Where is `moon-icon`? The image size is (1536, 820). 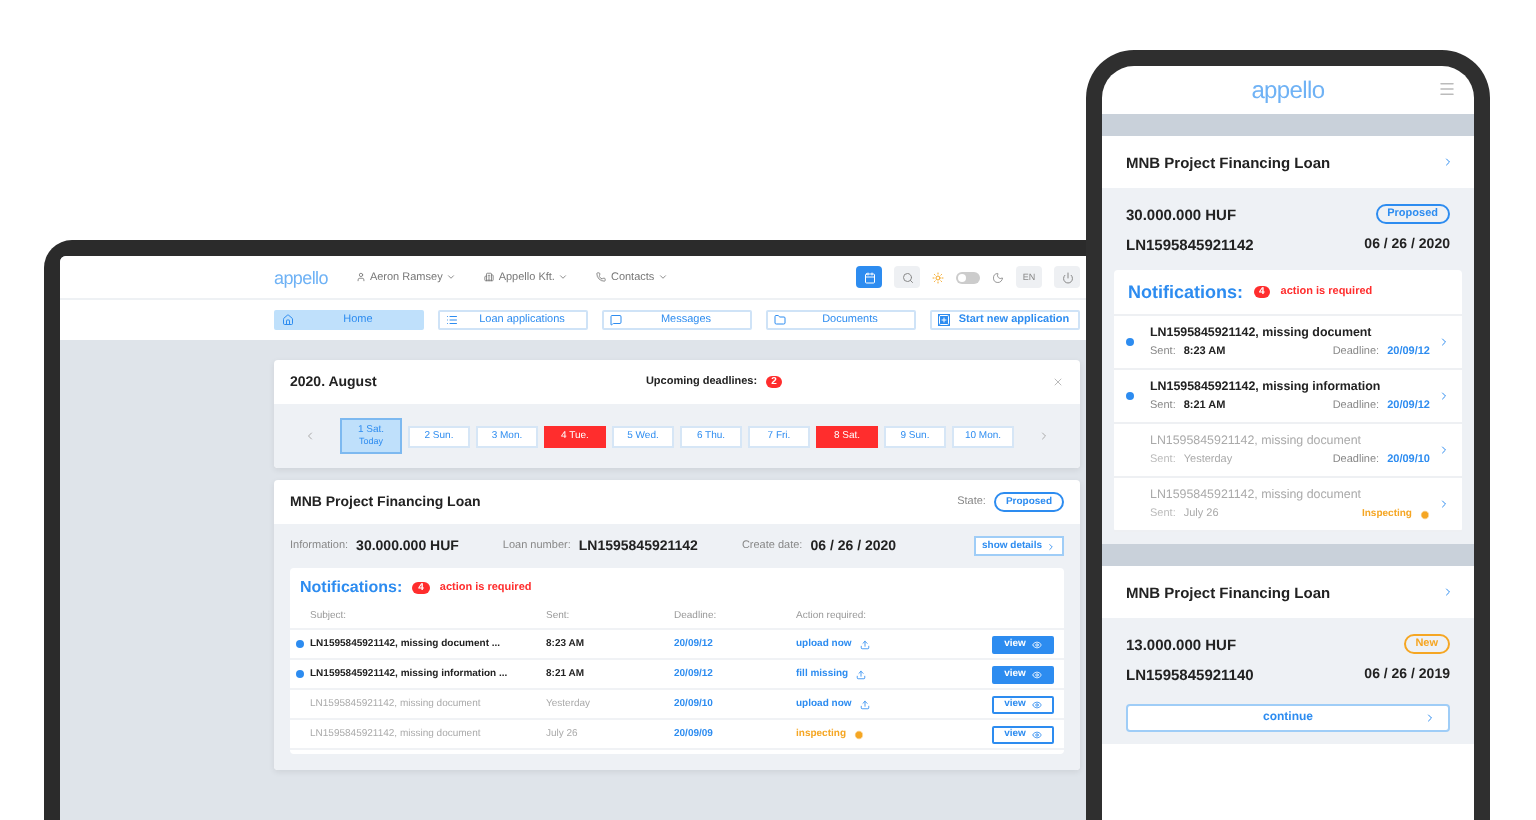 moon-icon is located at coordinates (998, 277).